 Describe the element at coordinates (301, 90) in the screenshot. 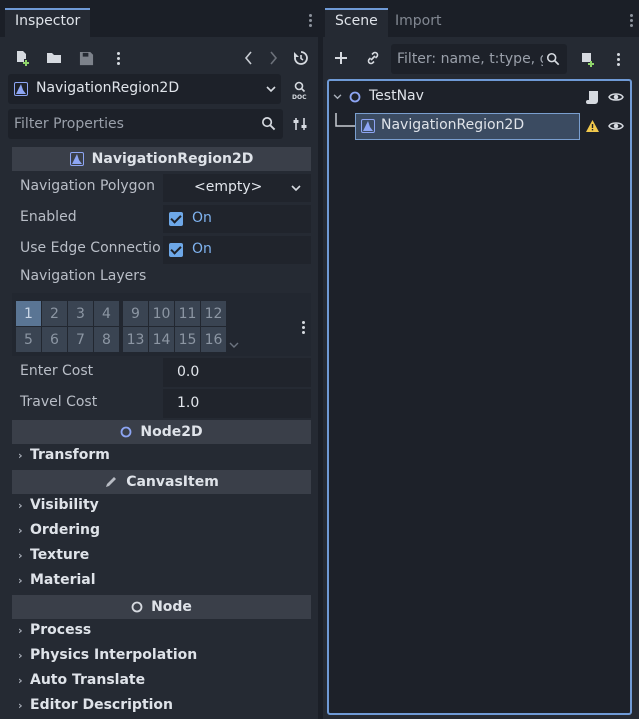

I see `open-documentation-icon: DOC` at that location.